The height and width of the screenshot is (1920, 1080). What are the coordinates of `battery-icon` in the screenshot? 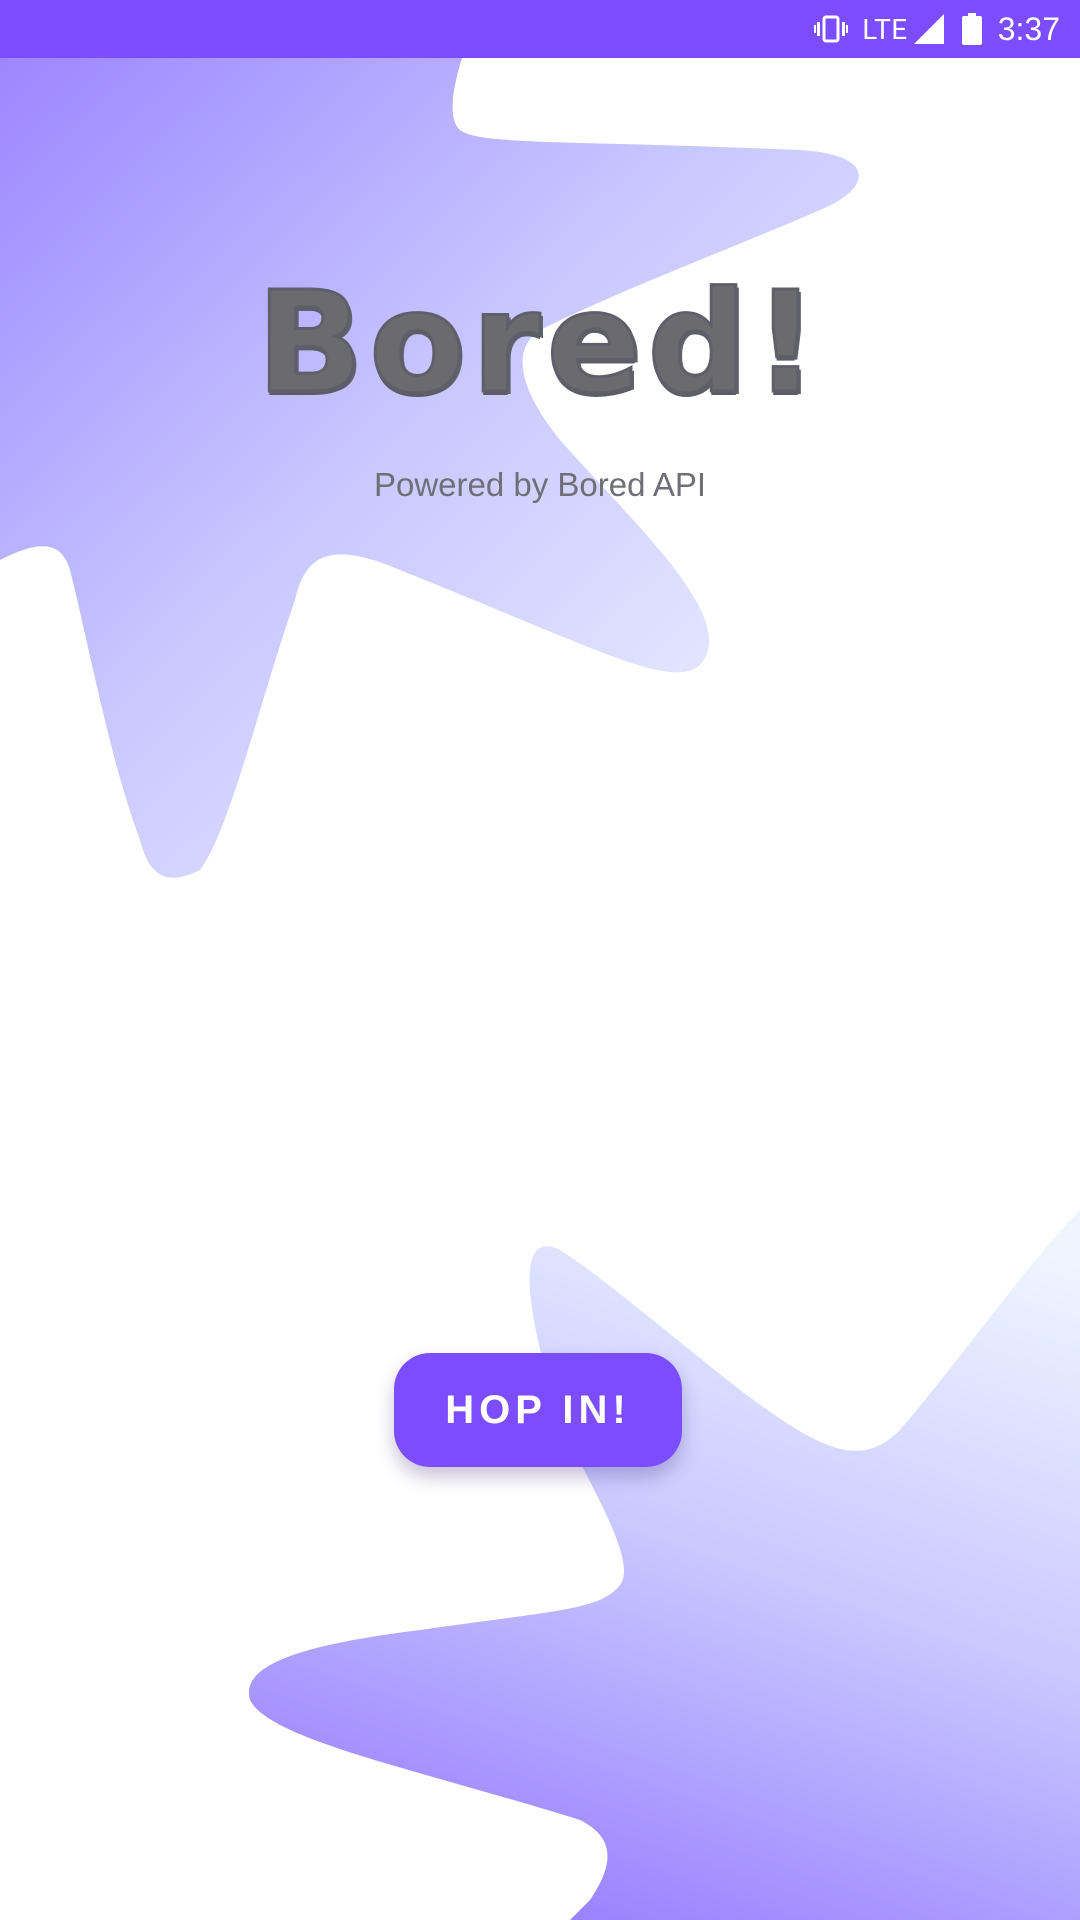 It's located at (971, 29).